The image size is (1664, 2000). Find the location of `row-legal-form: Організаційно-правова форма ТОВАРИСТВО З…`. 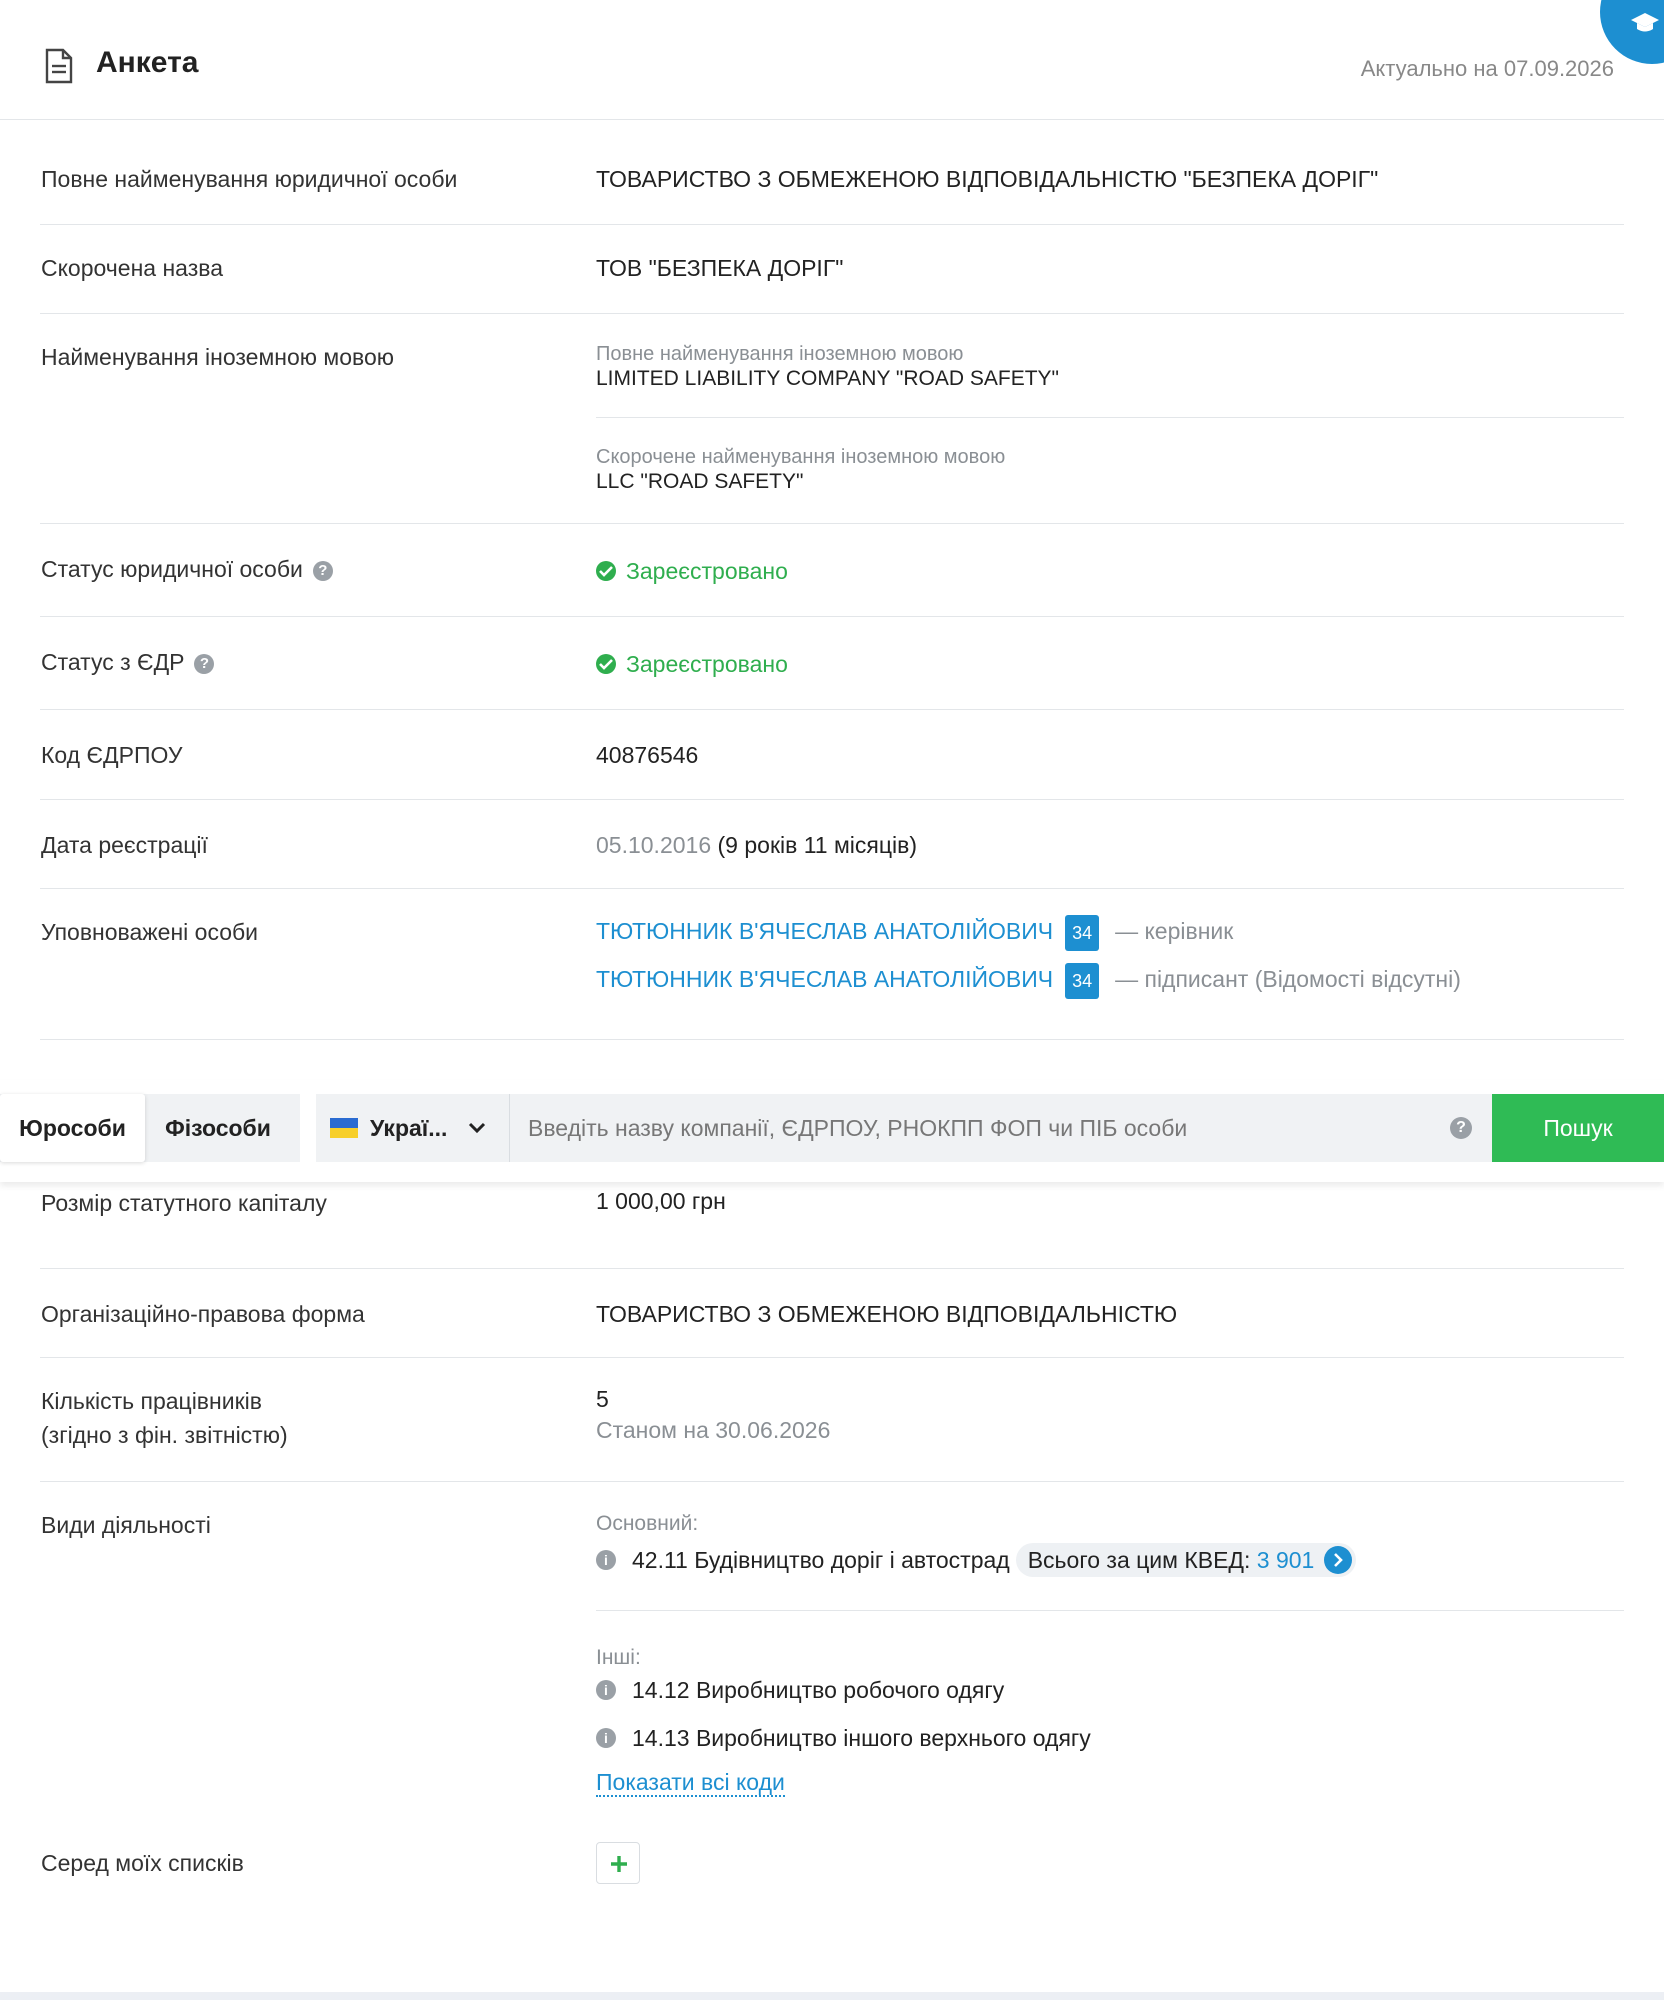

row-legal-form: Організаційно-правова форма ТОВАРИСТВО З… is located at coordinates (832, 1313).